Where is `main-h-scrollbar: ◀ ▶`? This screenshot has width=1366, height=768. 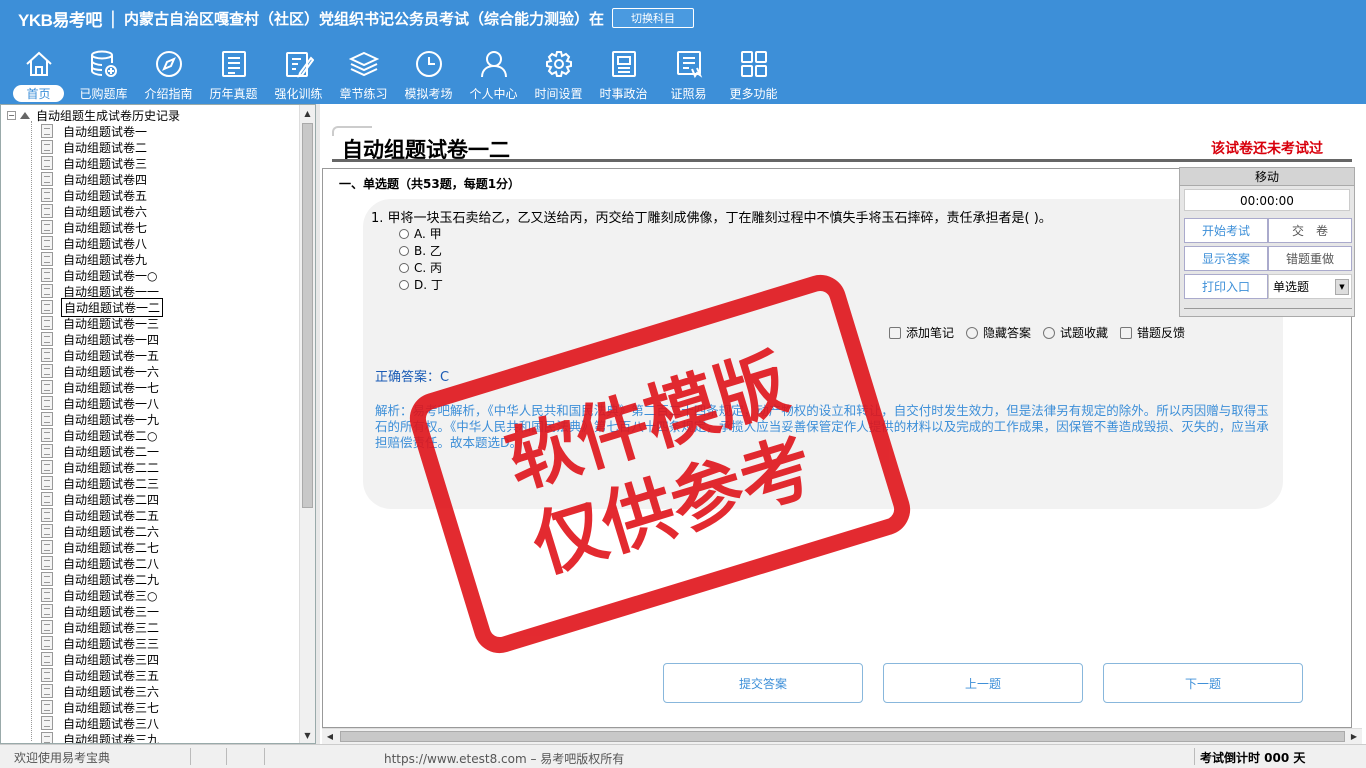 main-h-scrollbar: ◀ ▶ is located at coordinates (842, 736).